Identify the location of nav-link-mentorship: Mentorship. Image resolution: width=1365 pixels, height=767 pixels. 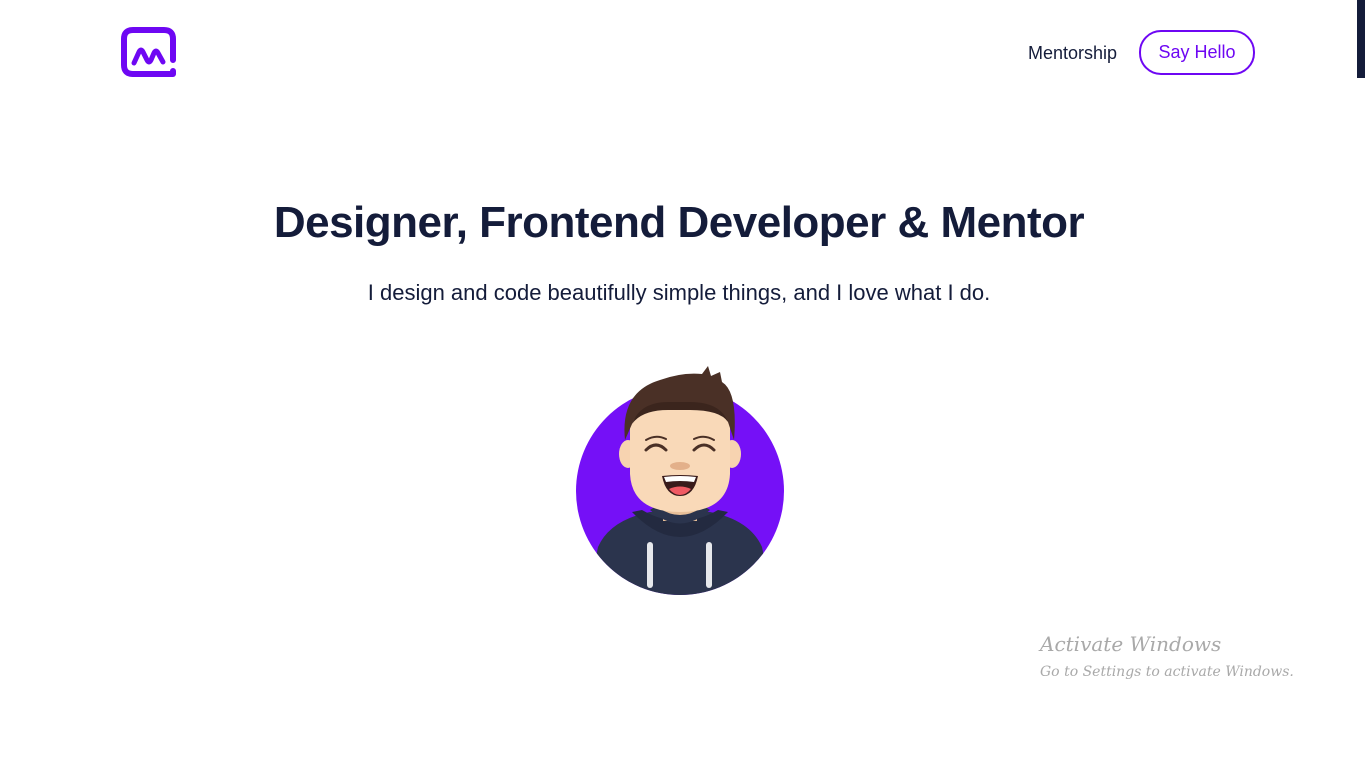
(1072, 53).